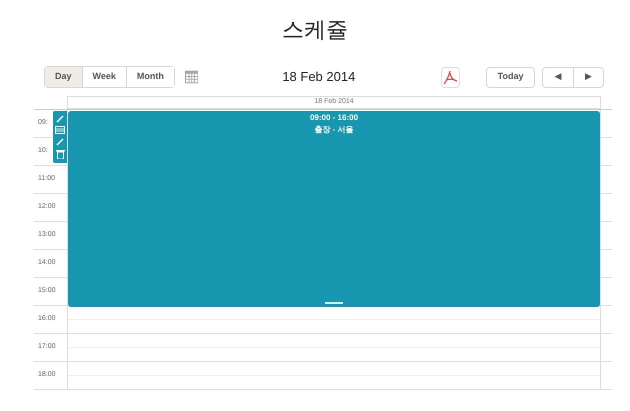 This screenshot has height=411, width=630. I want to click on next-button: ▶, so click(587, 77).